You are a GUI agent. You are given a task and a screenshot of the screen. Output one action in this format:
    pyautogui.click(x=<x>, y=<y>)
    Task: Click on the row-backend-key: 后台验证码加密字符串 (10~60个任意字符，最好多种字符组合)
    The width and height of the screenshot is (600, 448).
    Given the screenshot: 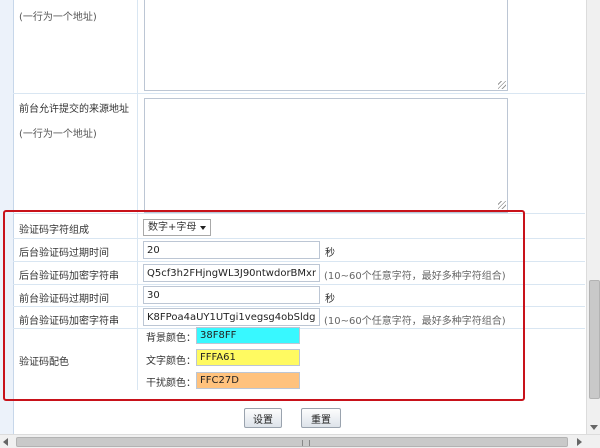 What is the action you would take?
    pyautogui.click(x=299, y=273)
    